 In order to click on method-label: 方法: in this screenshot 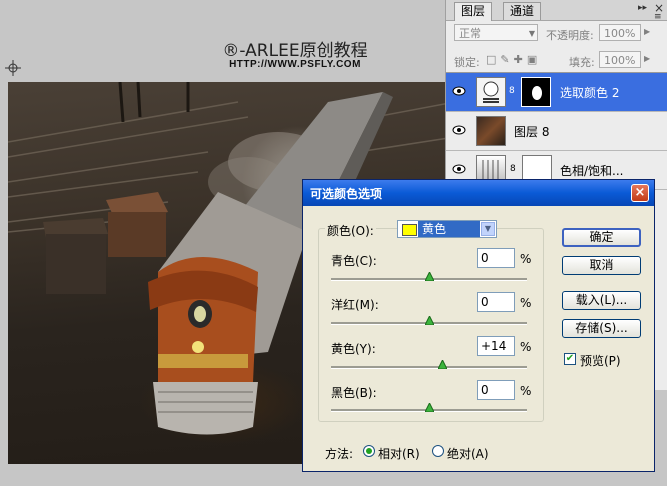, I will do `click(339, 454)`.